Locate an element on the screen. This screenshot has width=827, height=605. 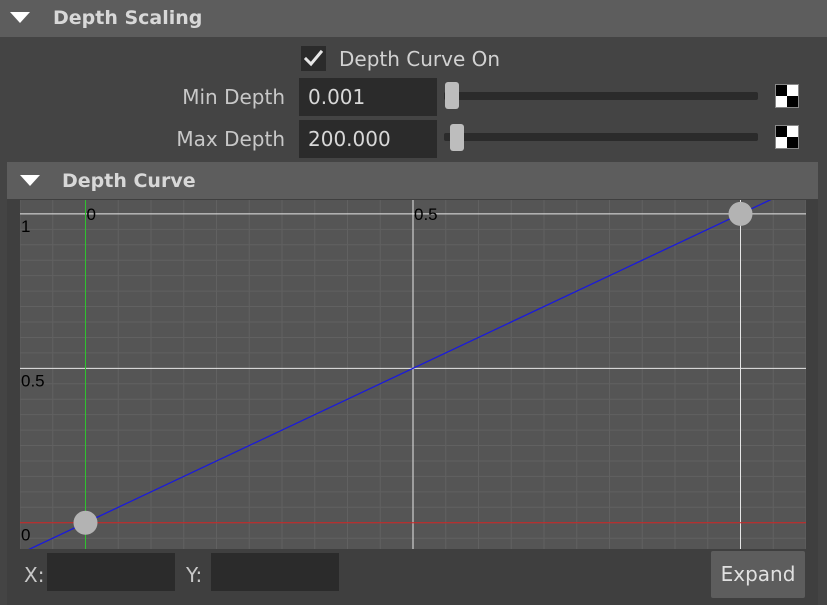
y-tick-label: 0.5 is located at coordinates (33, 380).